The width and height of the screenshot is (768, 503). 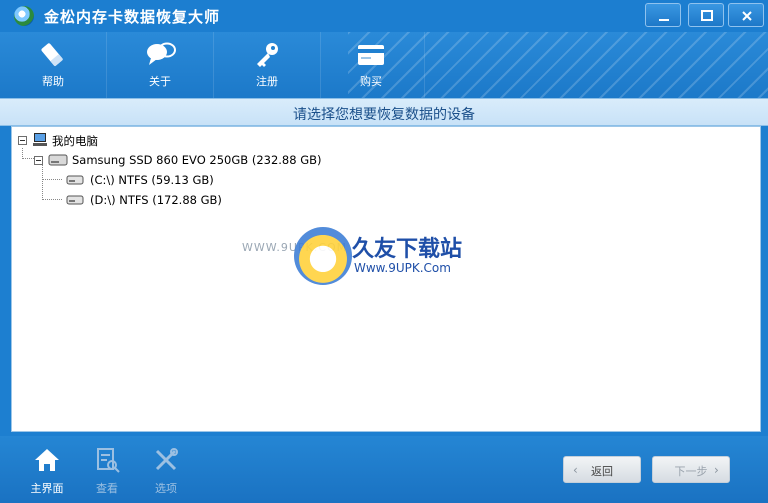 What do you see at coordinates (691, 469) in the screenshot?
I see `next-button: 下一步 ›` at bounding box center [691, 469].